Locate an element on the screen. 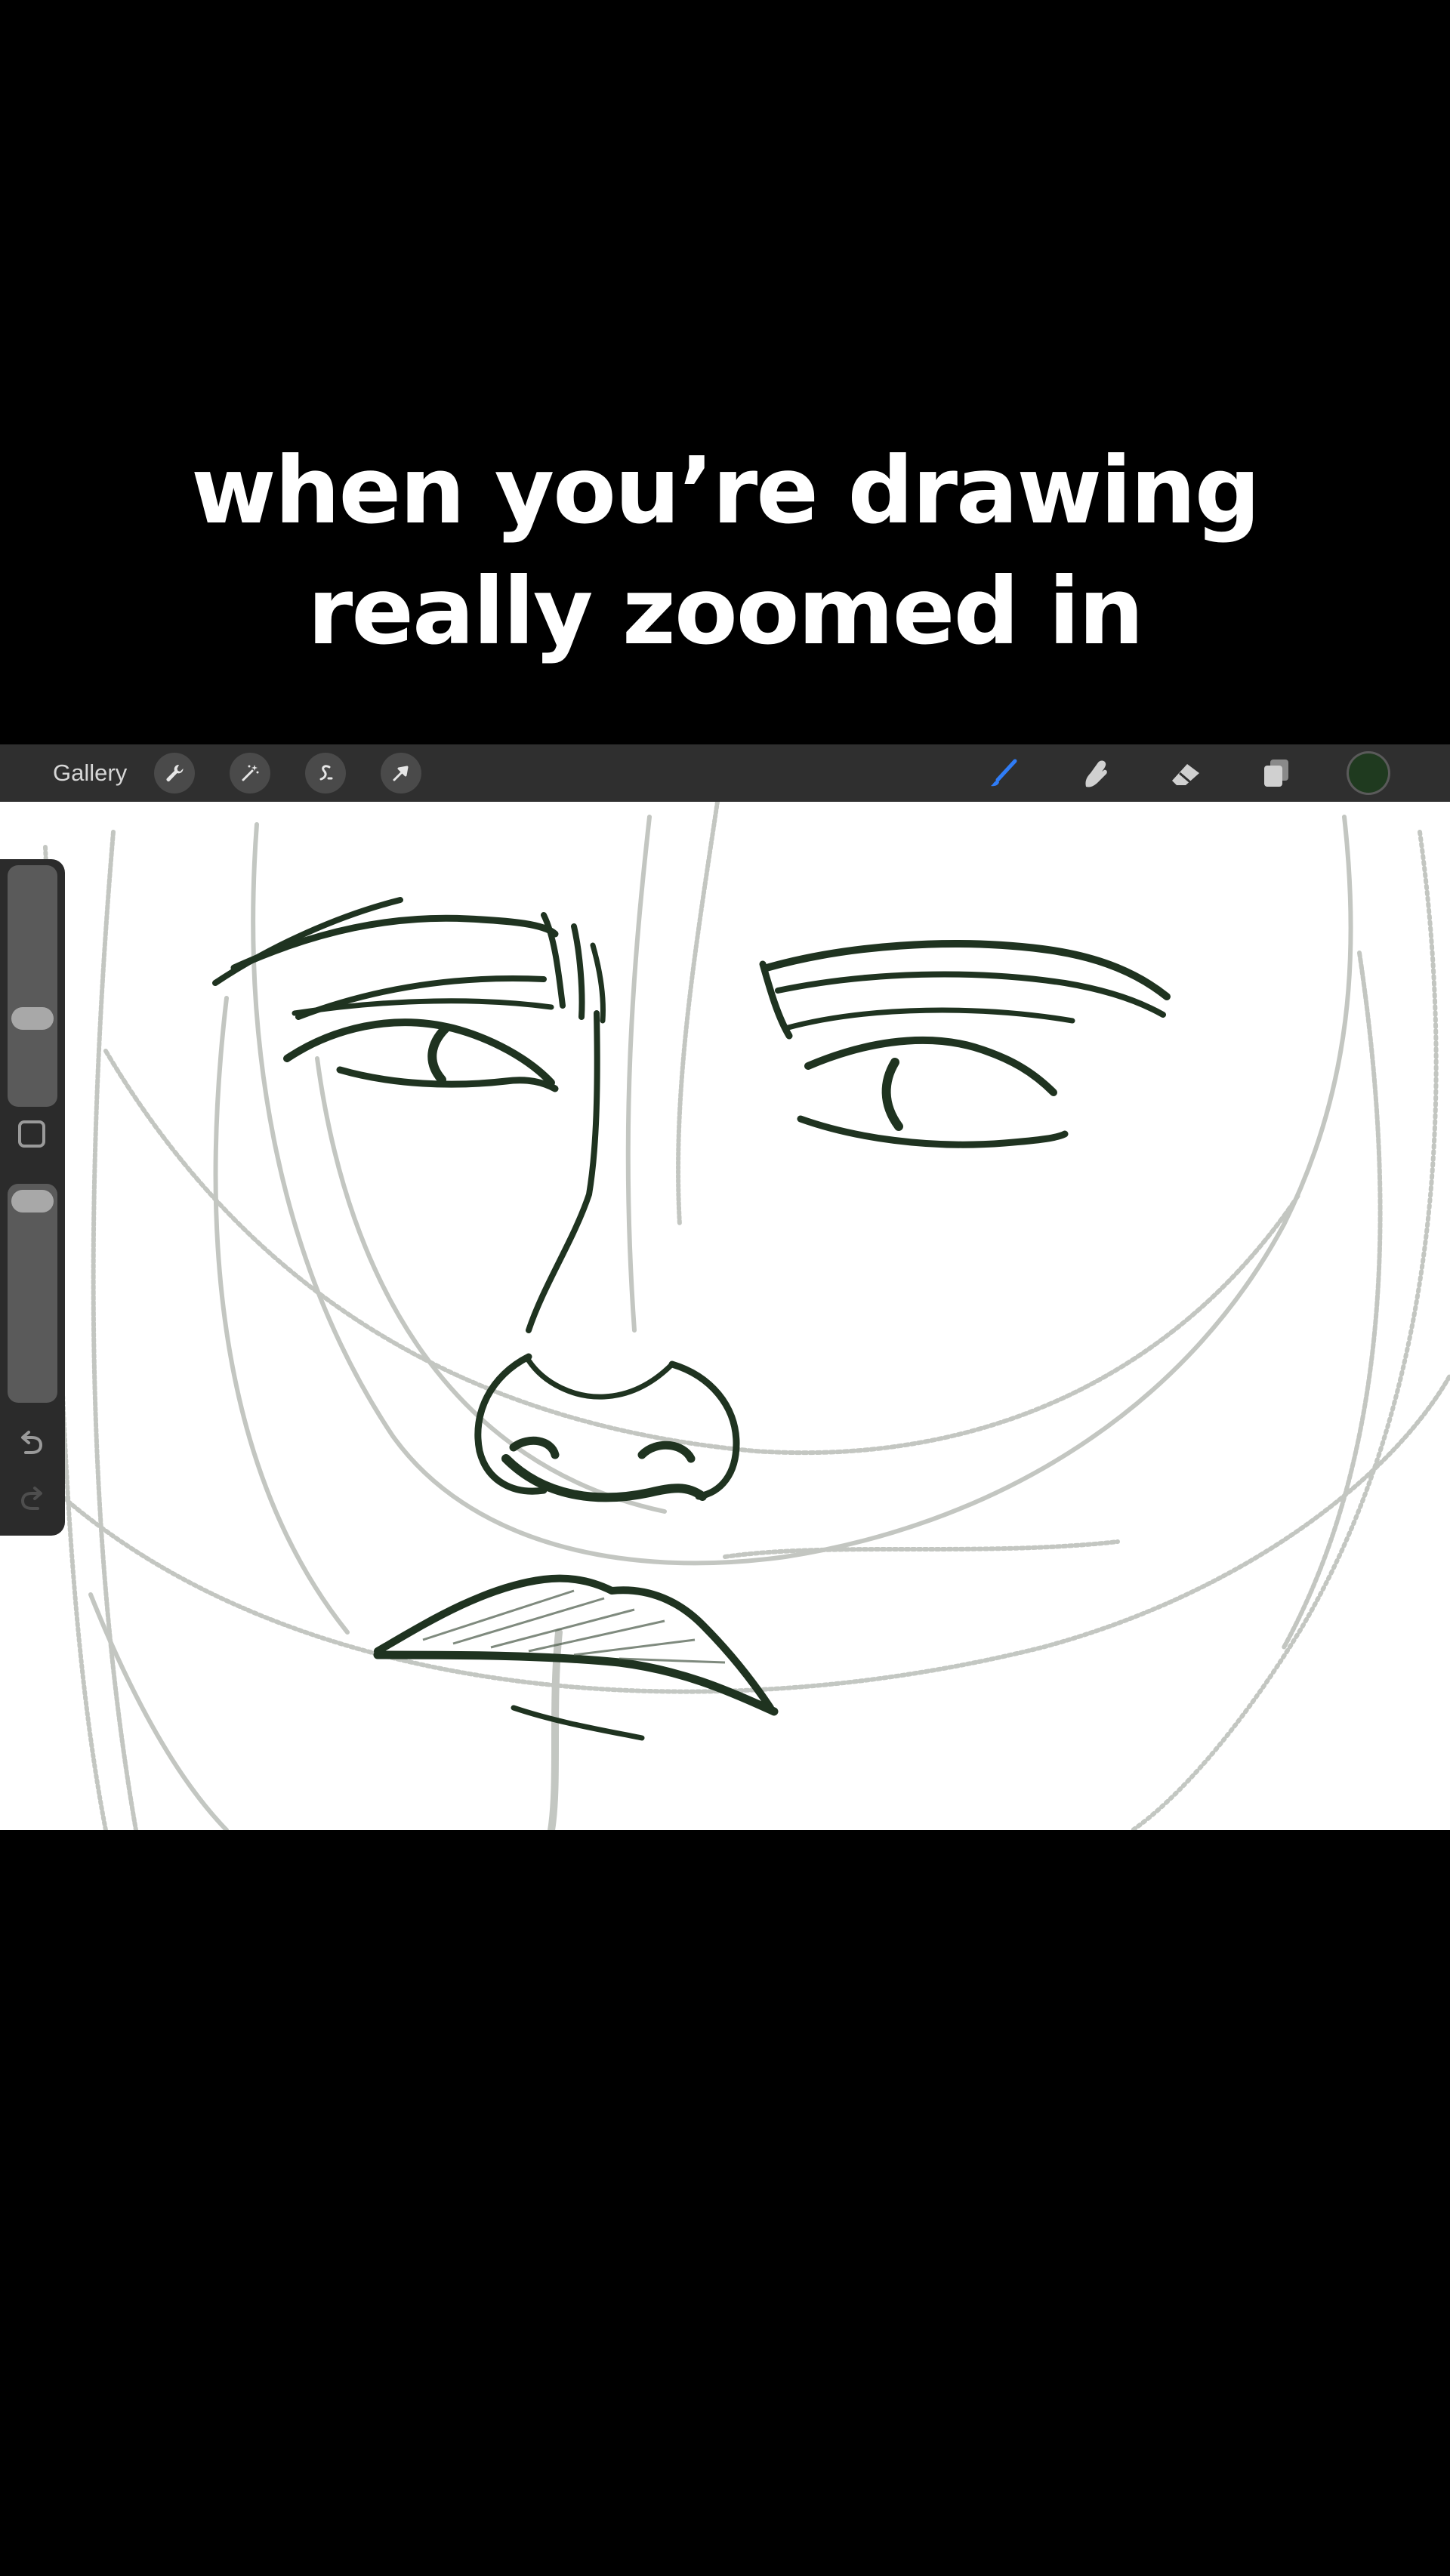 The height and width of the screenshot is (2576, 1450). eraser-tool-button is located at coordinates (1185, 773).